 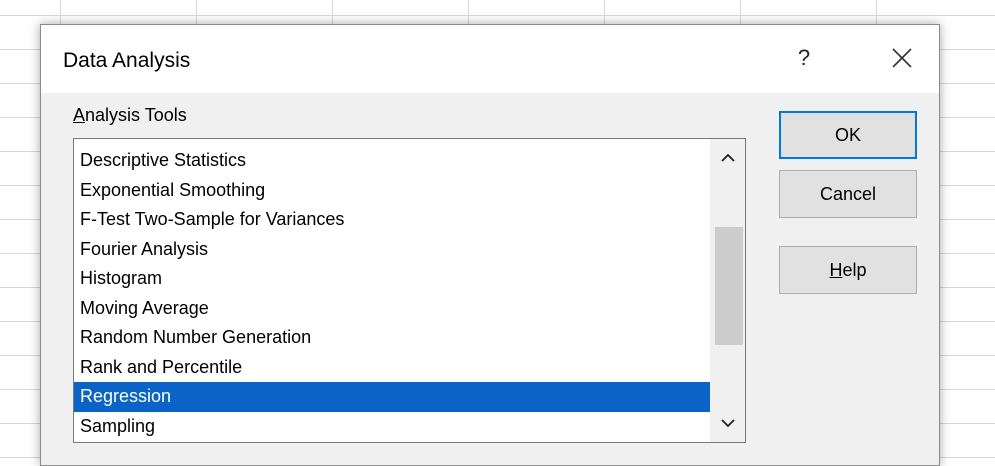 I want to click on help-button-label: elp, so click(x=854, y=269).